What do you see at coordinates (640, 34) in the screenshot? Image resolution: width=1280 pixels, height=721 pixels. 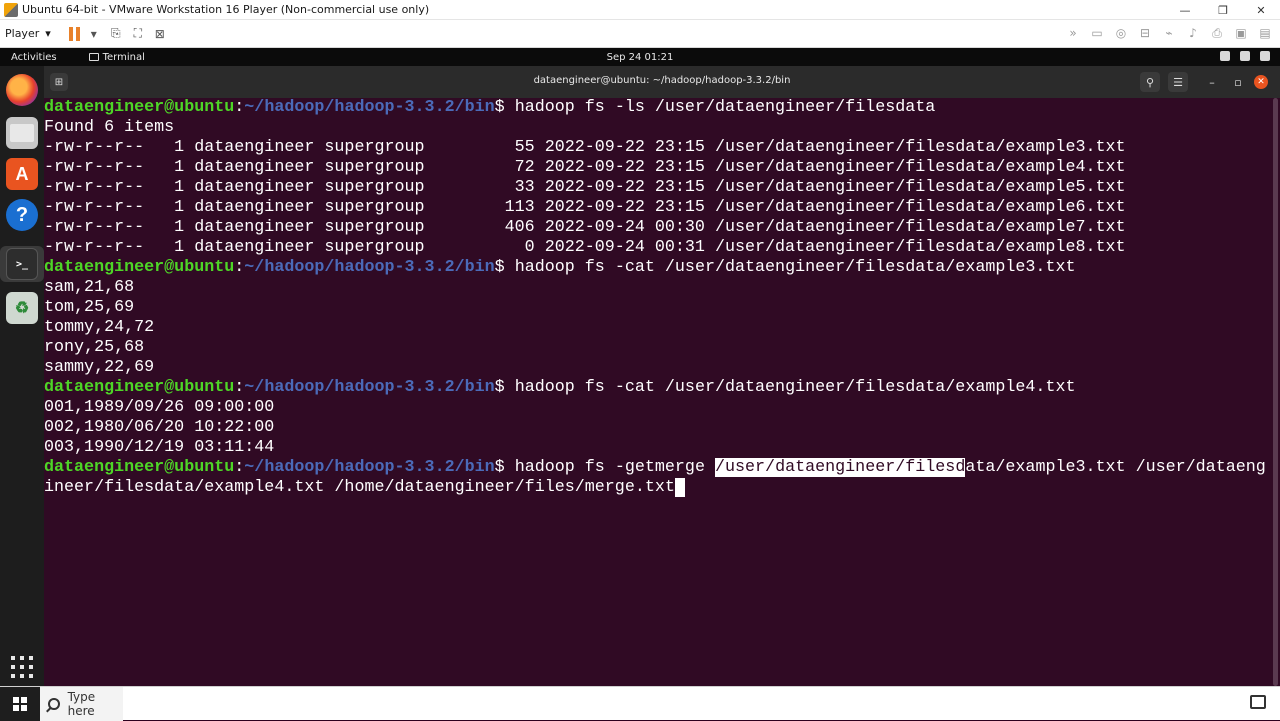 I see `vmware-toolbar: Player ▾ ▾ ⎘ ⛶ ⊠ » ▭ ◎ ⊟ ⌁ ♪ ⎙ ▣ ▤` at bounding box center [640, 34].